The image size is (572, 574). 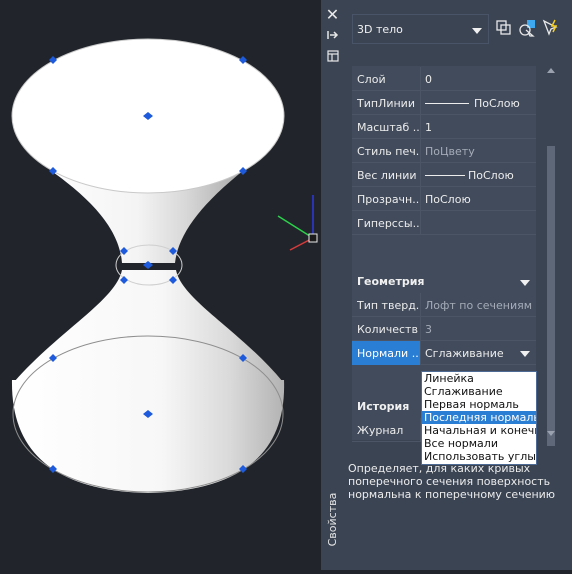 I want to click on property-row-plotstyle: Стиль печ... ПоЦвету, so click(x=444, y=151).